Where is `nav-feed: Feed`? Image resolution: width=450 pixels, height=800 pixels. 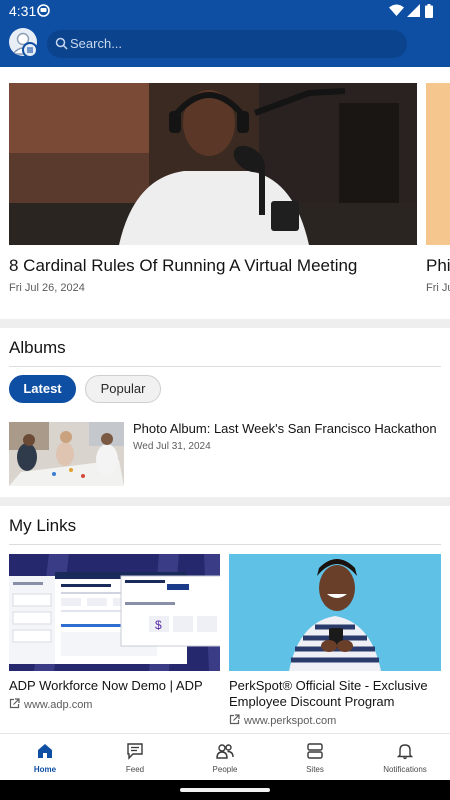 nav-feed: Feed is located at coordinates (135, 757).